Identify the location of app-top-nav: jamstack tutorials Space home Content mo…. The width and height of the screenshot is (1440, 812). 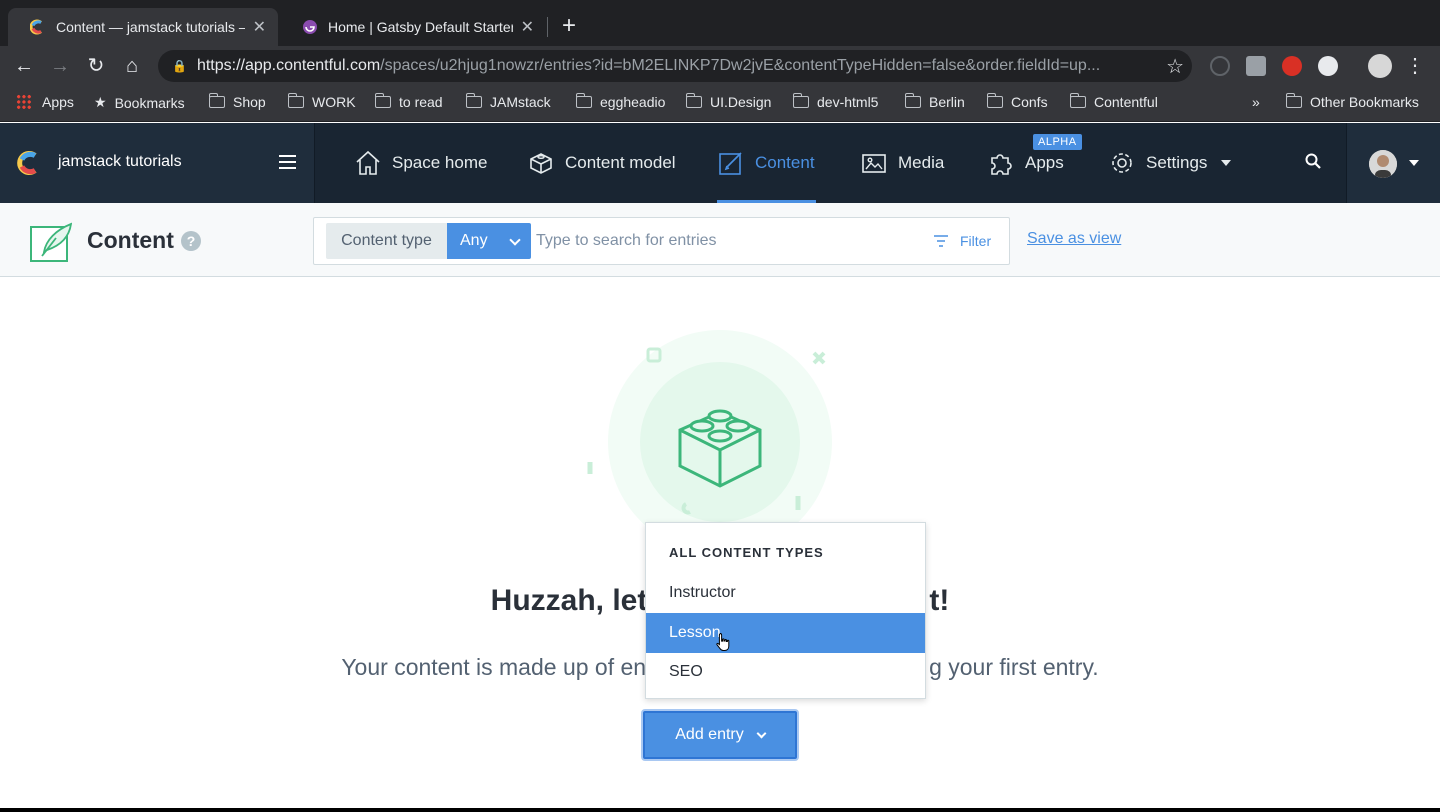
(720, 163).